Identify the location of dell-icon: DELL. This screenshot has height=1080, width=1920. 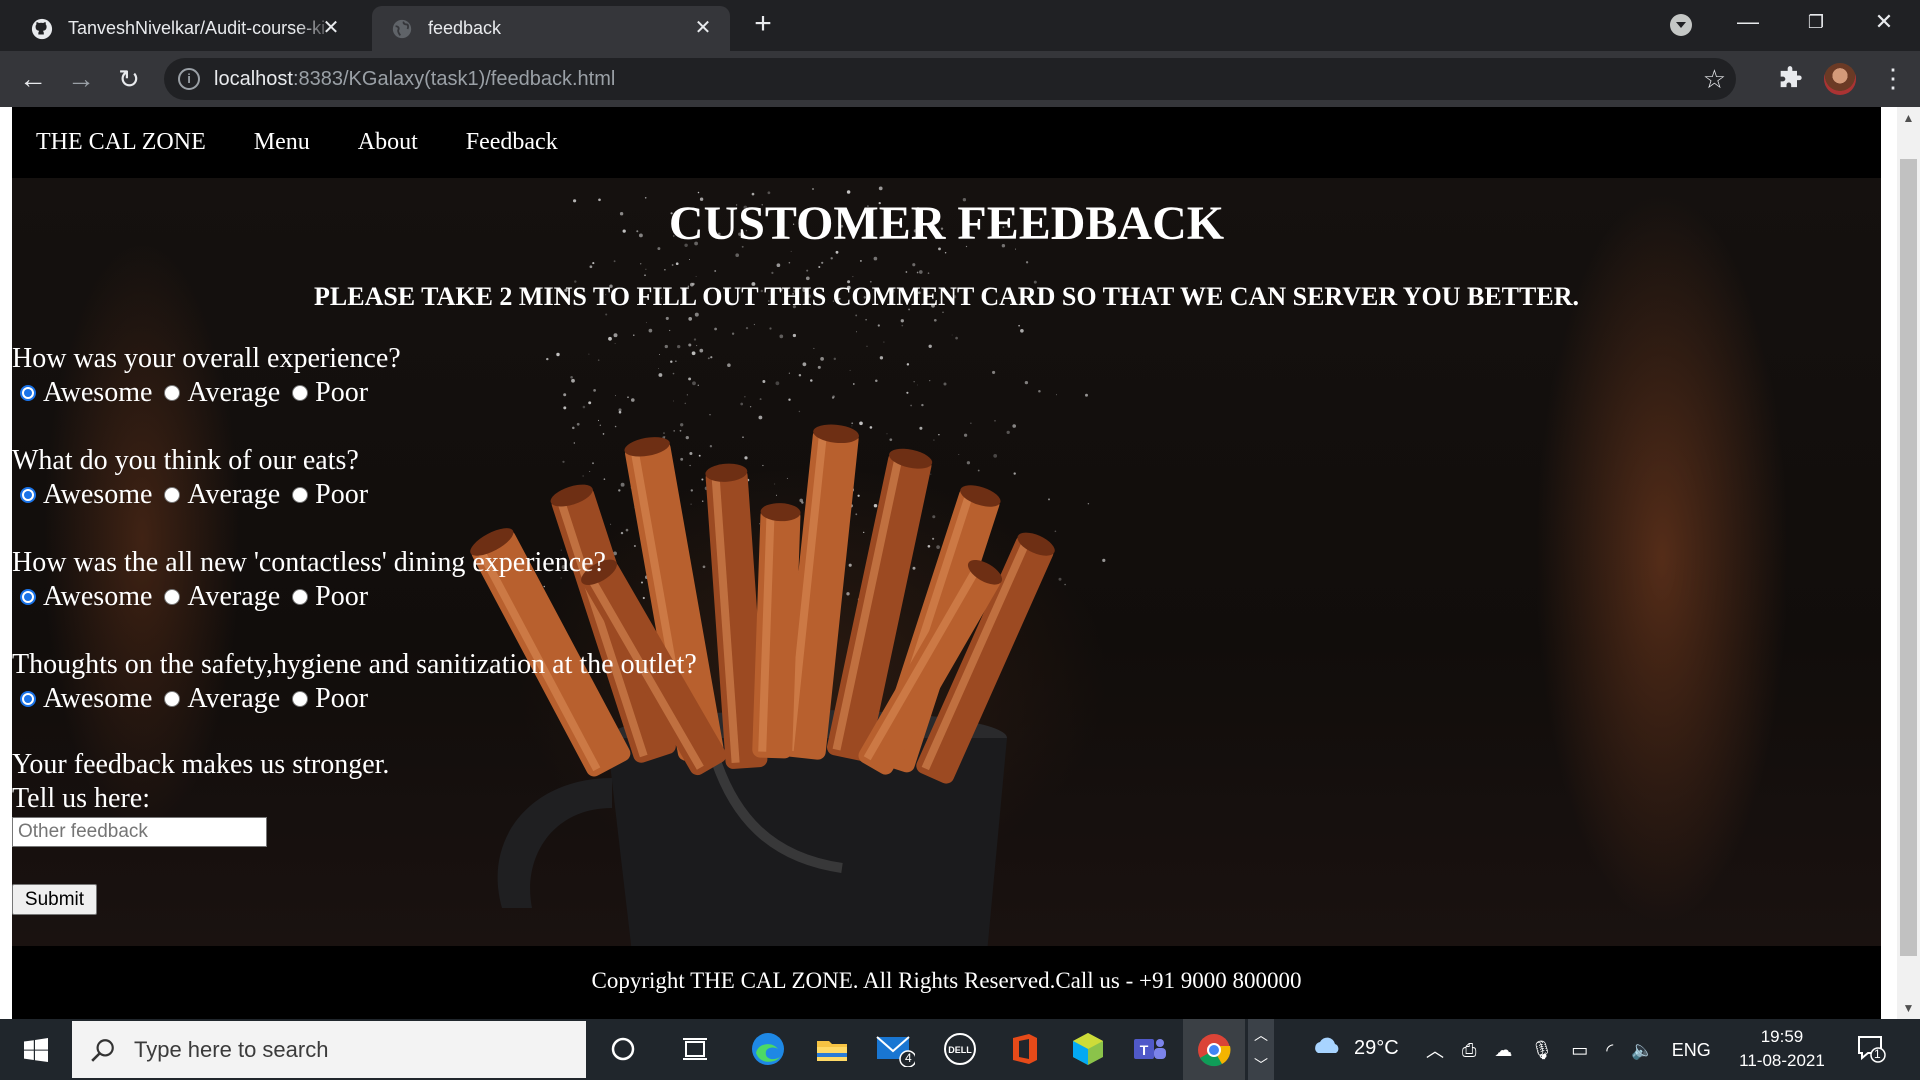
(960, 1049).